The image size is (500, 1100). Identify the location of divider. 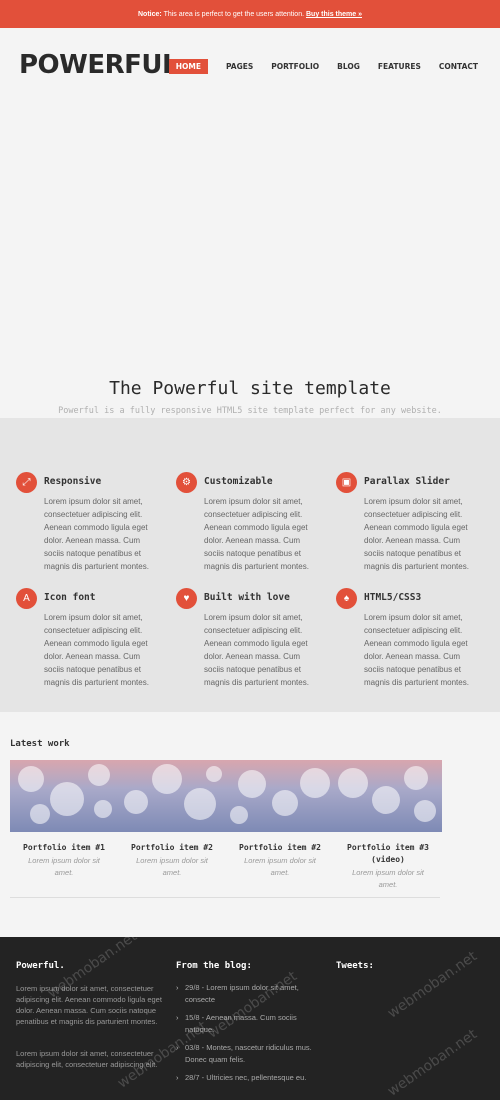
(225, 897).